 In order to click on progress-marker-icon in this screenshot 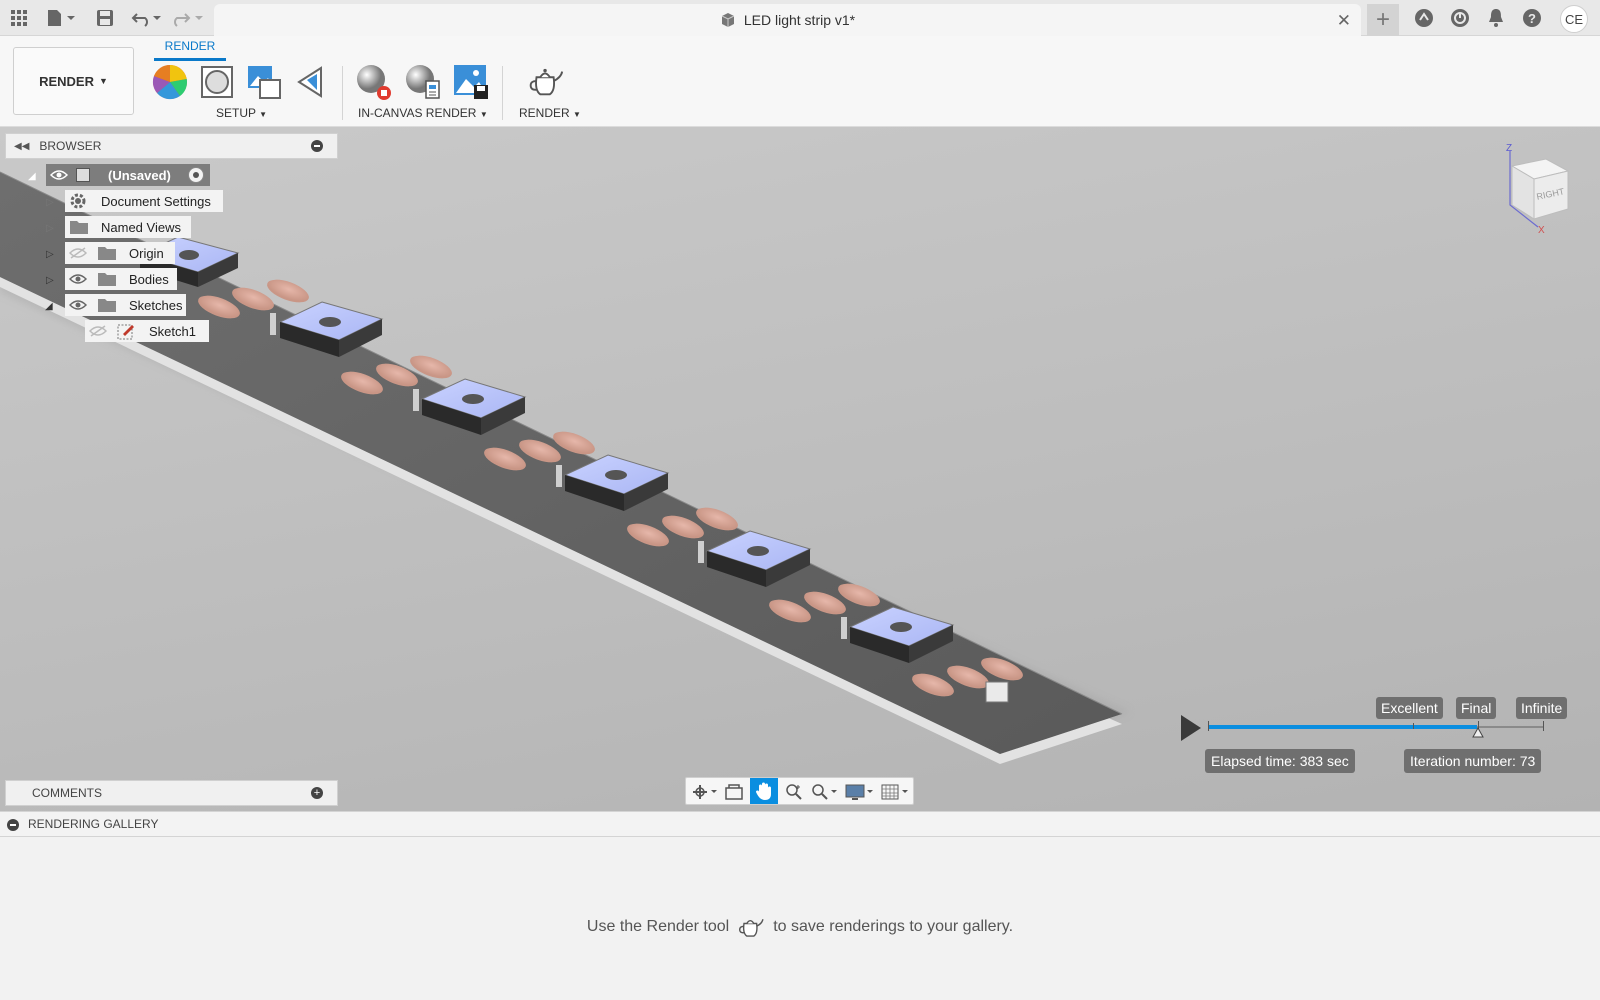, I will do `click(1478, 732)`.